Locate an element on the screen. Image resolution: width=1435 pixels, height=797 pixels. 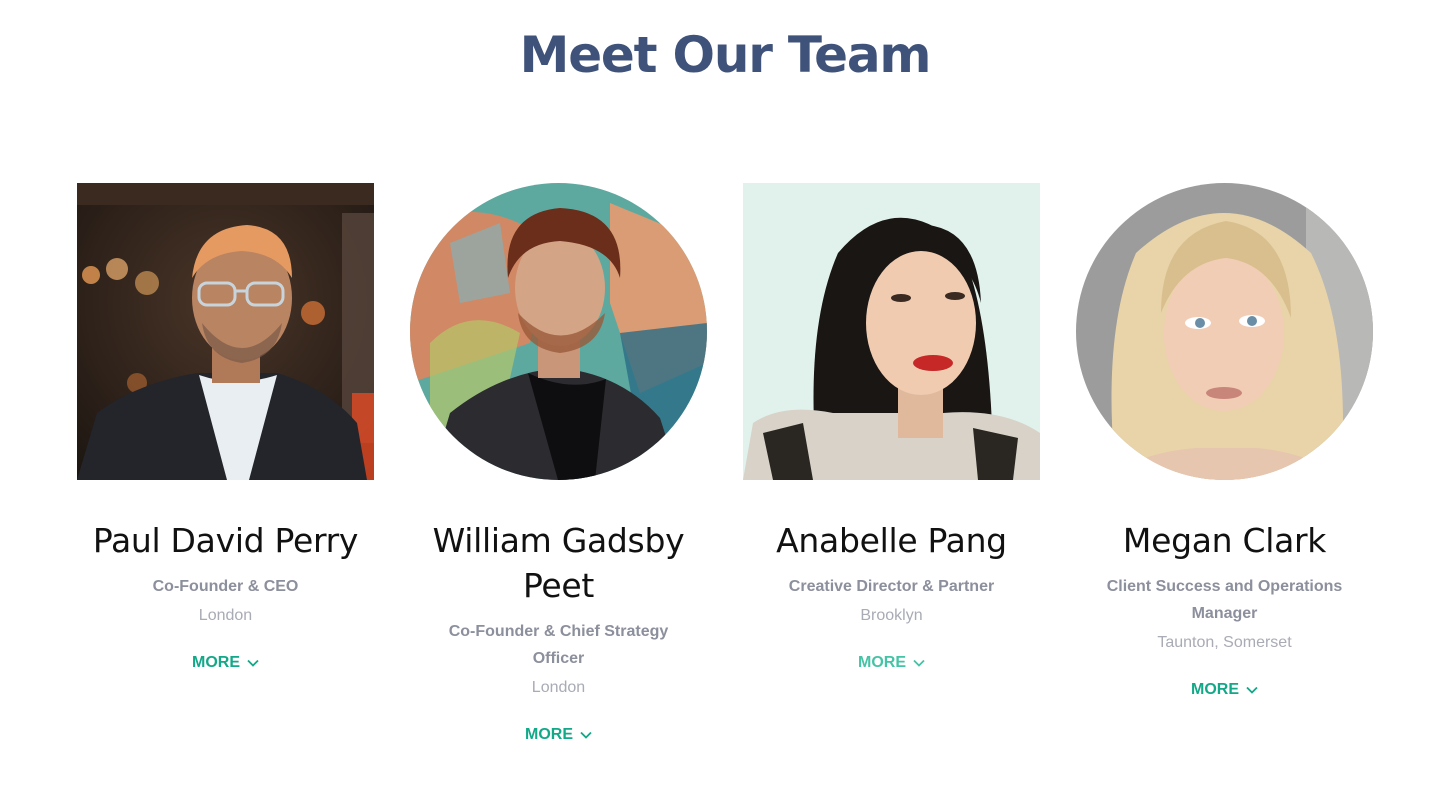
member-name: Paul David Perry is located at coordinates (225, 540).